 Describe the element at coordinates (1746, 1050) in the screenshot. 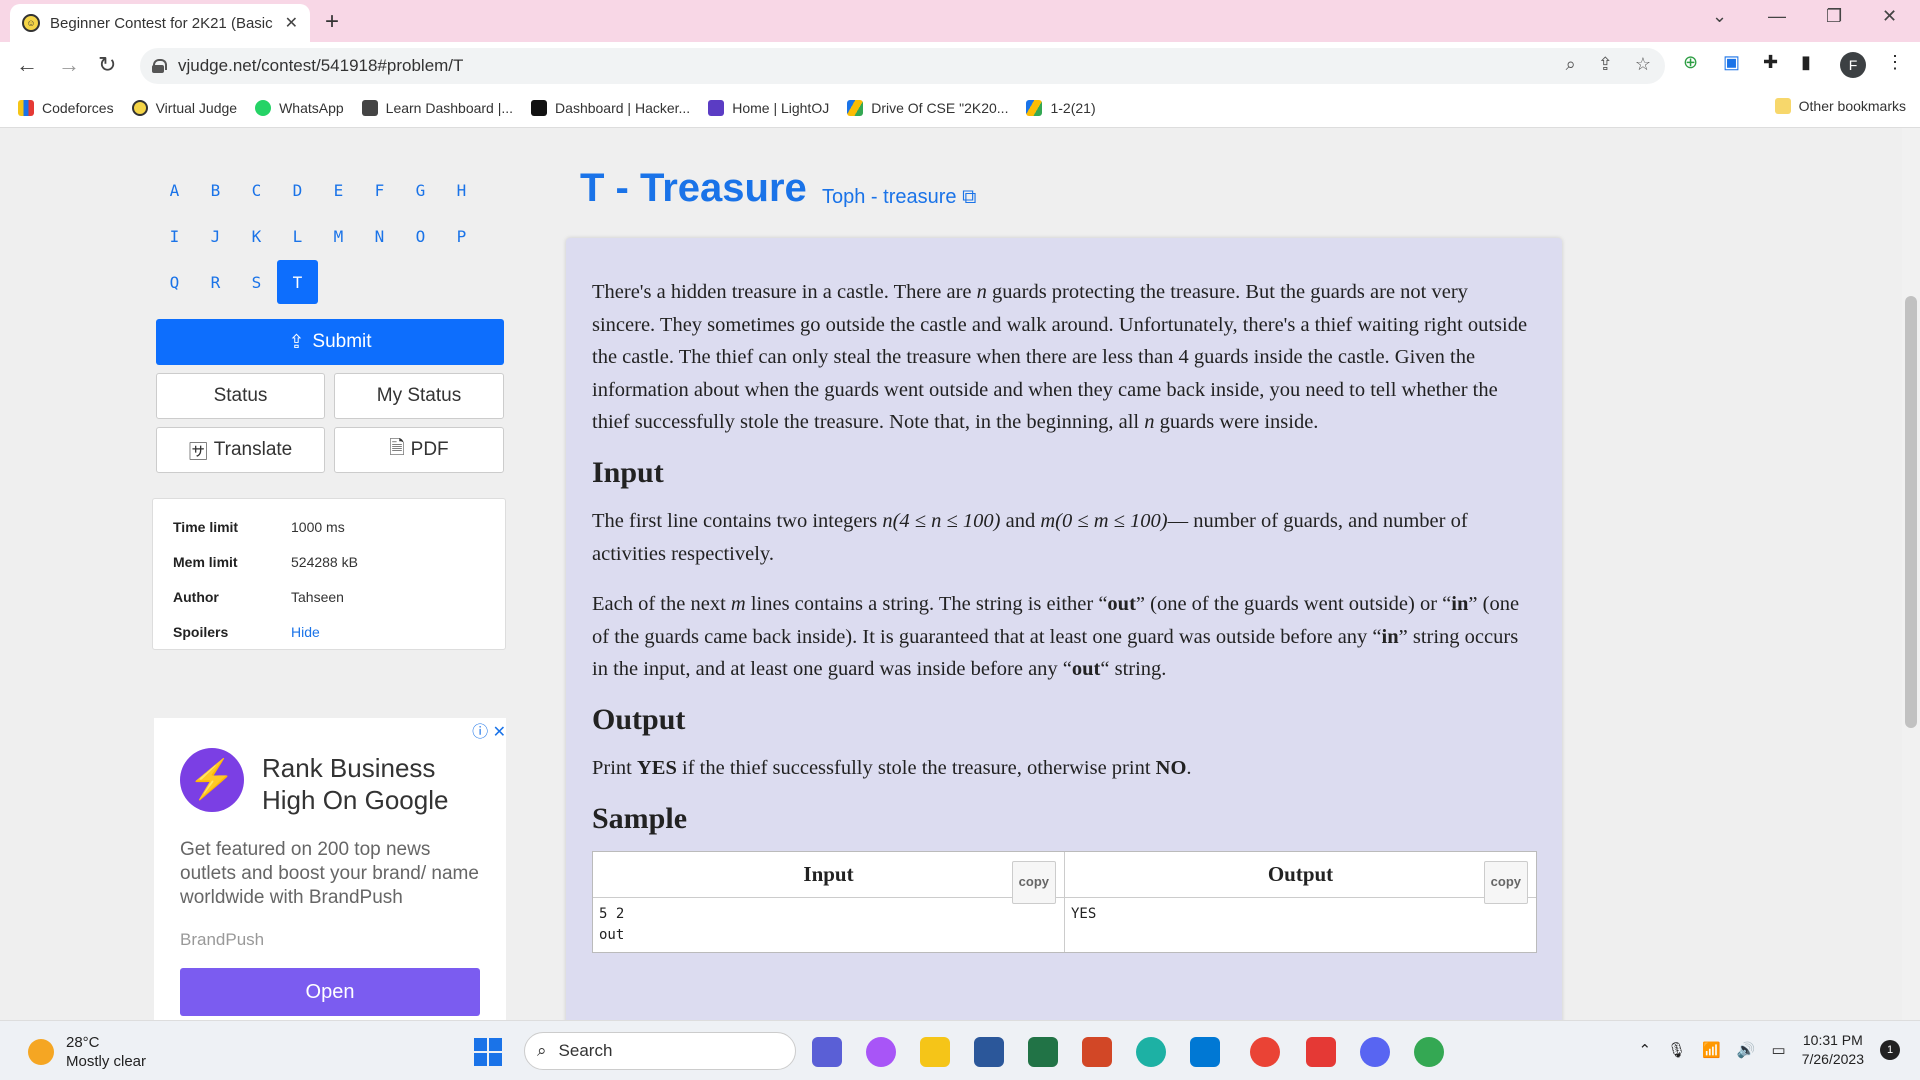

I see `volume-icon: 🔊` at that location.